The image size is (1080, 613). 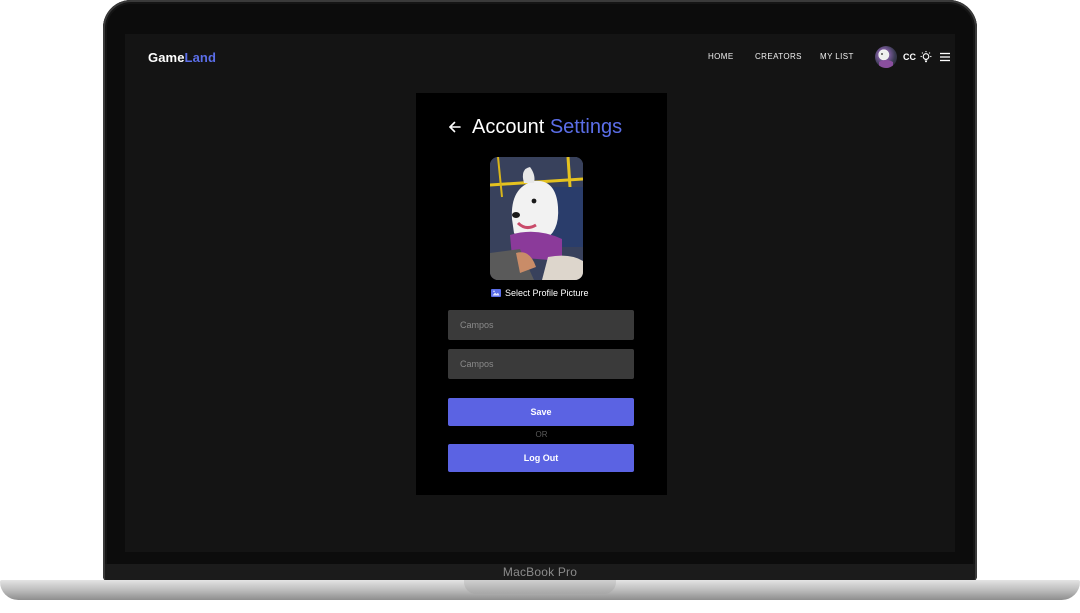 I want to click on first-name-input, so click(x=541, y=325).